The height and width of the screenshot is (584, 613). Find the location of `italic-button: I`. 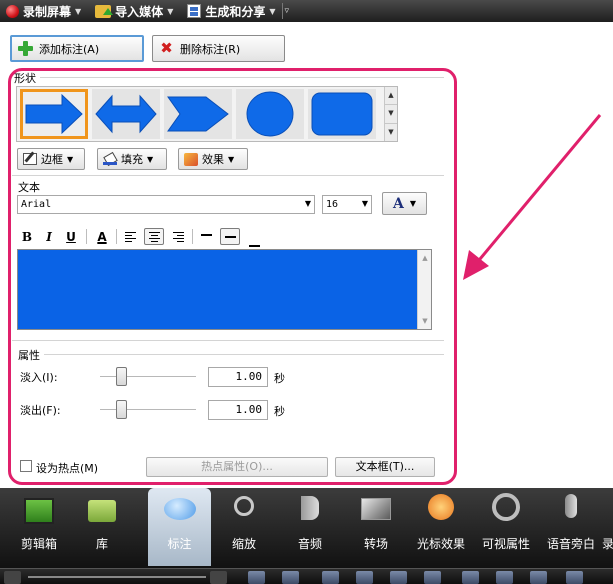

italic-button: I is located at coordinates (49, 236).